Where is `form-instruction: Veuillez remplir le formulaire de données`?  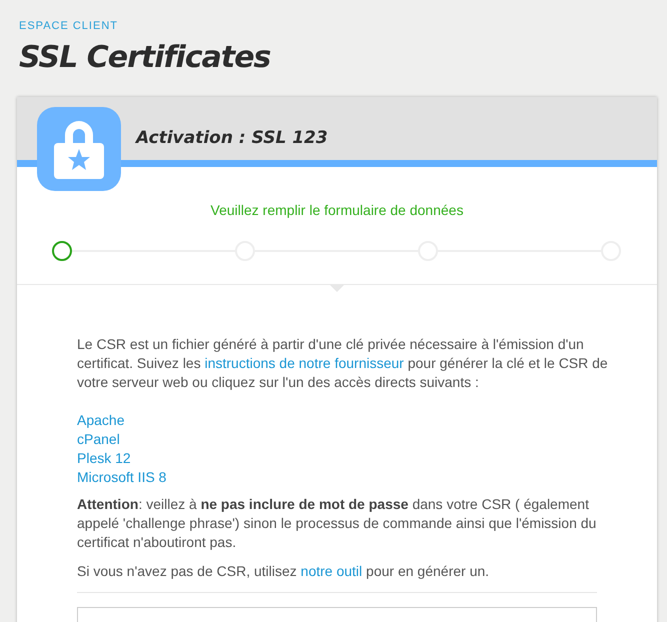 form-instruction: Veuillez remplir le formulaire de données is located at coordinates (337, 210).